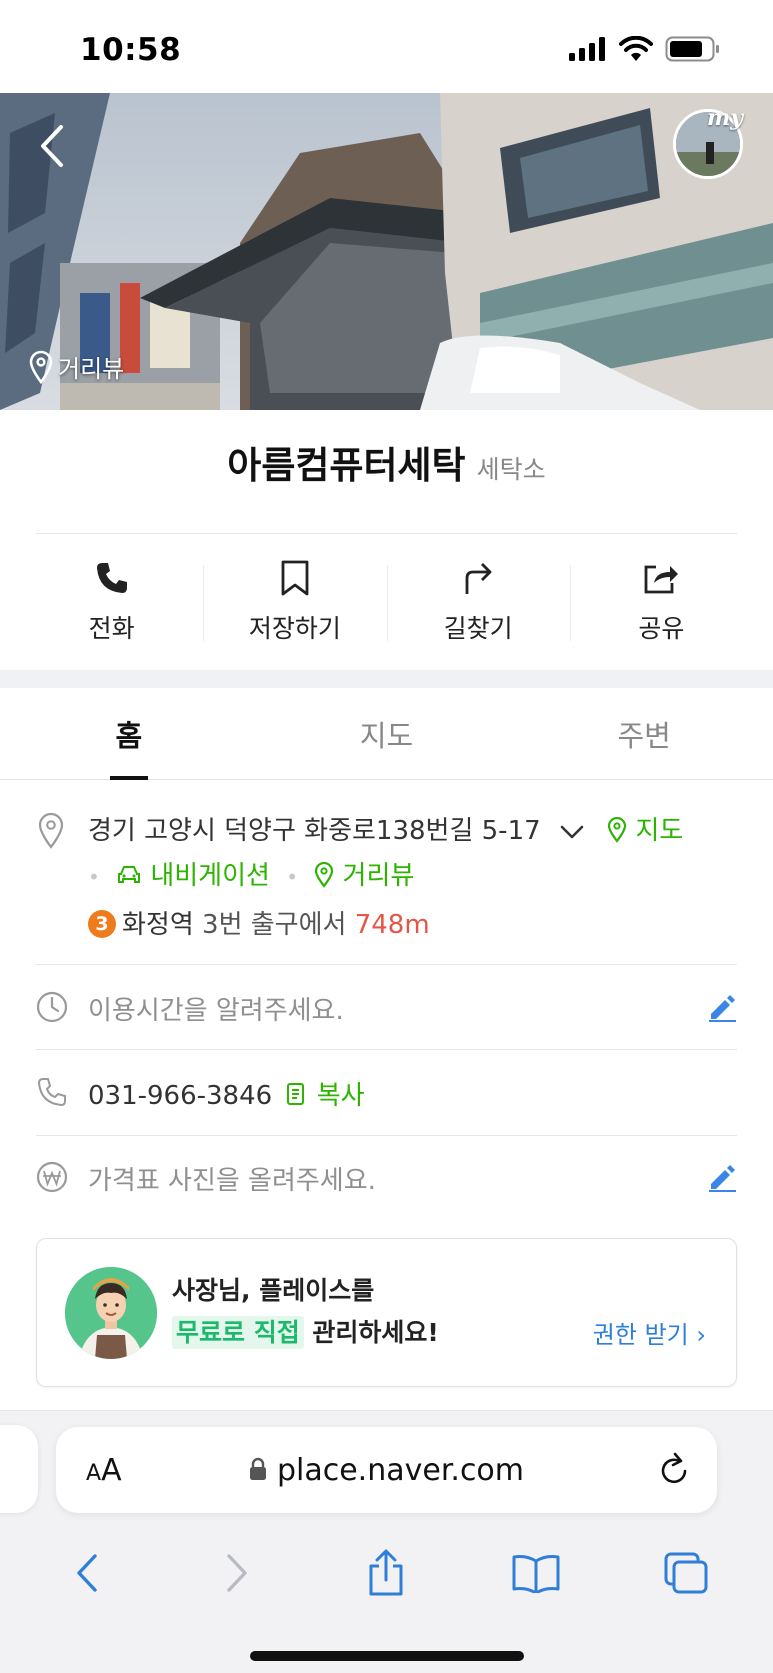  I want to click on tab-home: 홈, so click(129, 734).